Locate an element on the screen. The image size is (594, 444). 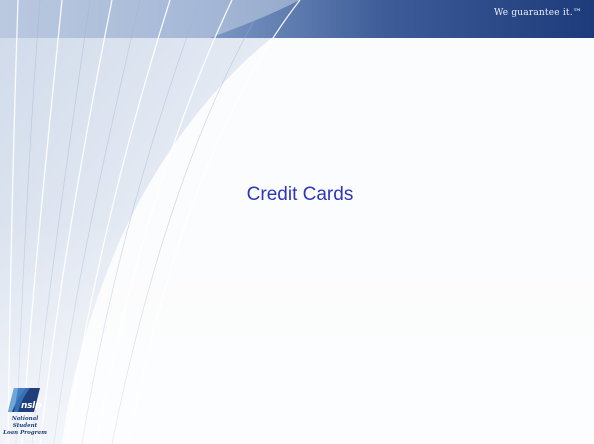
logo-name: National Student Loan Program is located at coordinates (25, 426).